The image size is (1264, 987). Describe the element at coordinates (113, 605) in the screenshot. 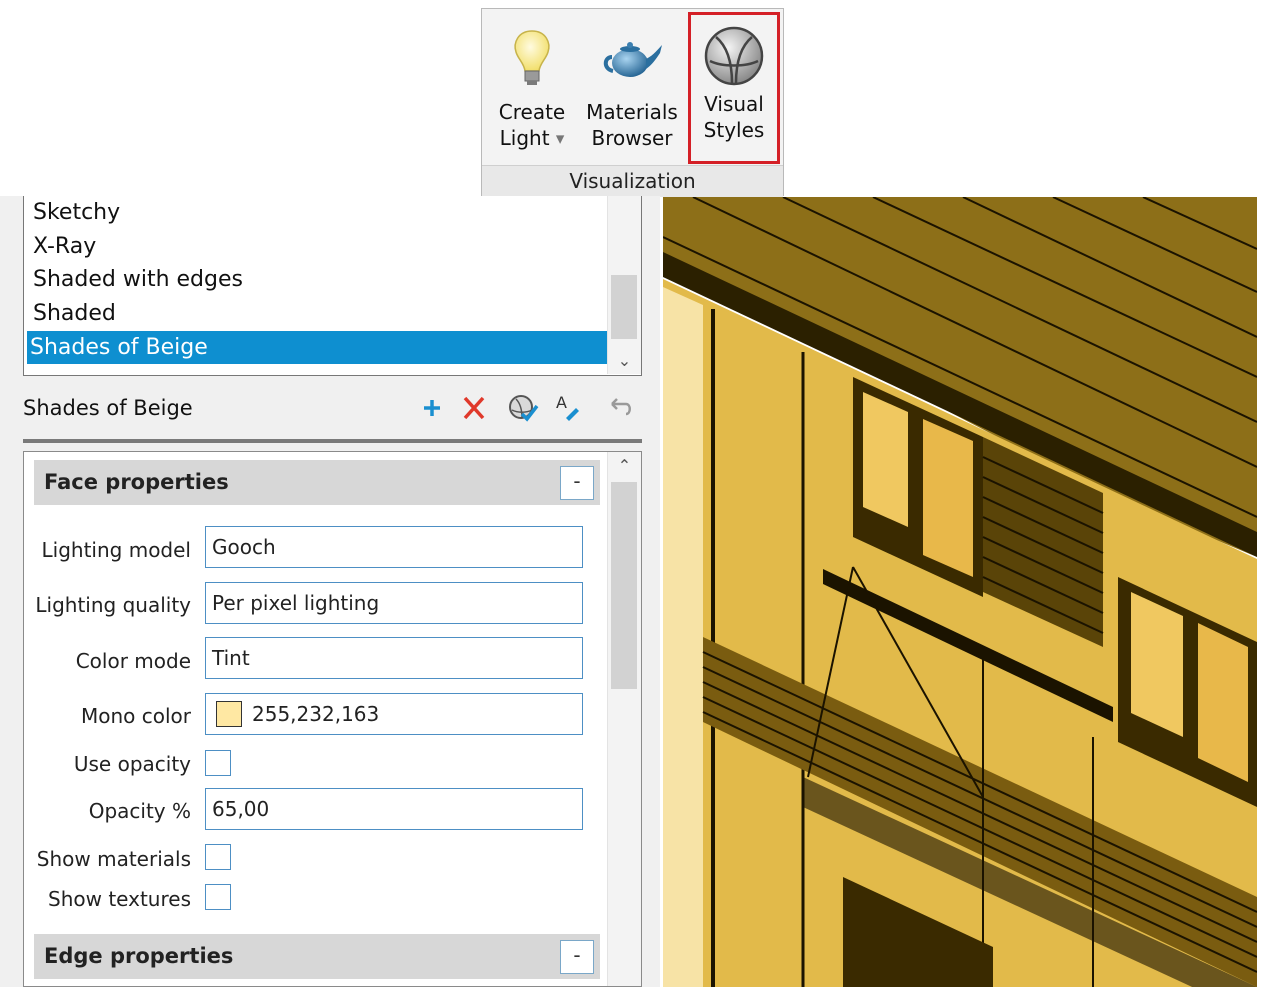

I see `lighting-quality-label: Lighting quality` at that location.